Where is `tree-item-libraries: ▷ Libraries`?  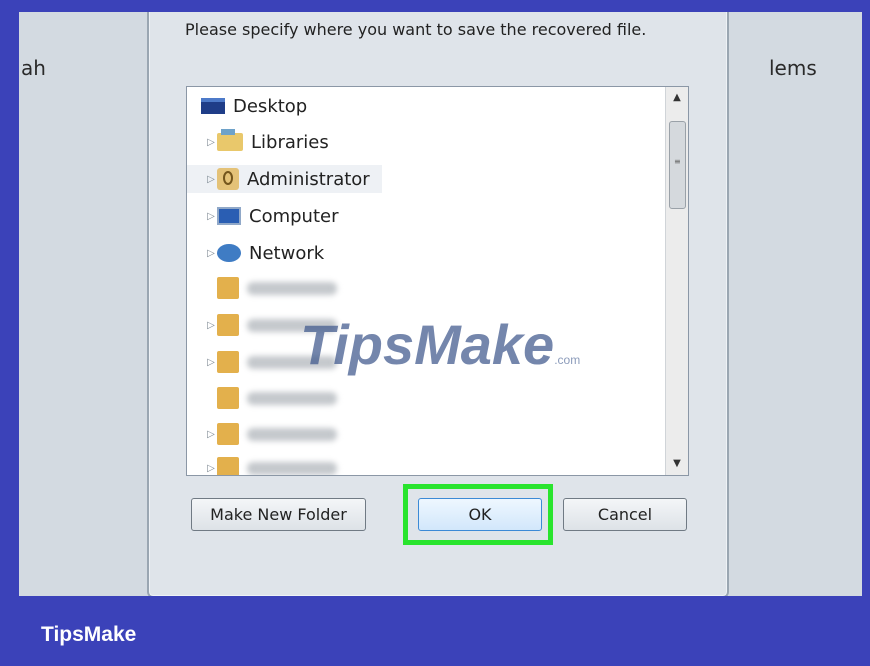
tree-item-libraries: ▷ Libraries is located at coordinates (267, 142).